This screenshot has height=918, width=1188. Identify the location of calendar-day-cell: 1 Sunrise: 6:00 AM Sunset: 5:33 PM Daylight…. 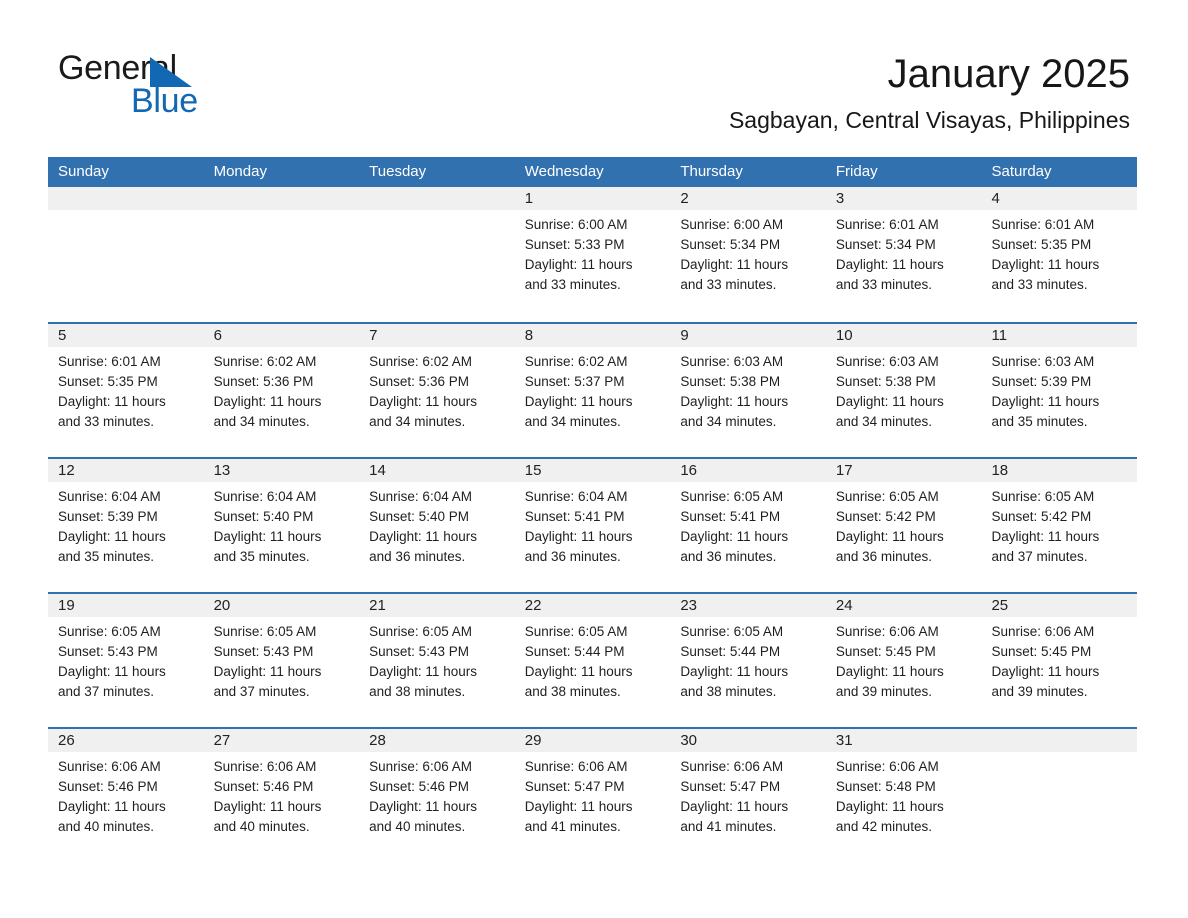
(592, 254).